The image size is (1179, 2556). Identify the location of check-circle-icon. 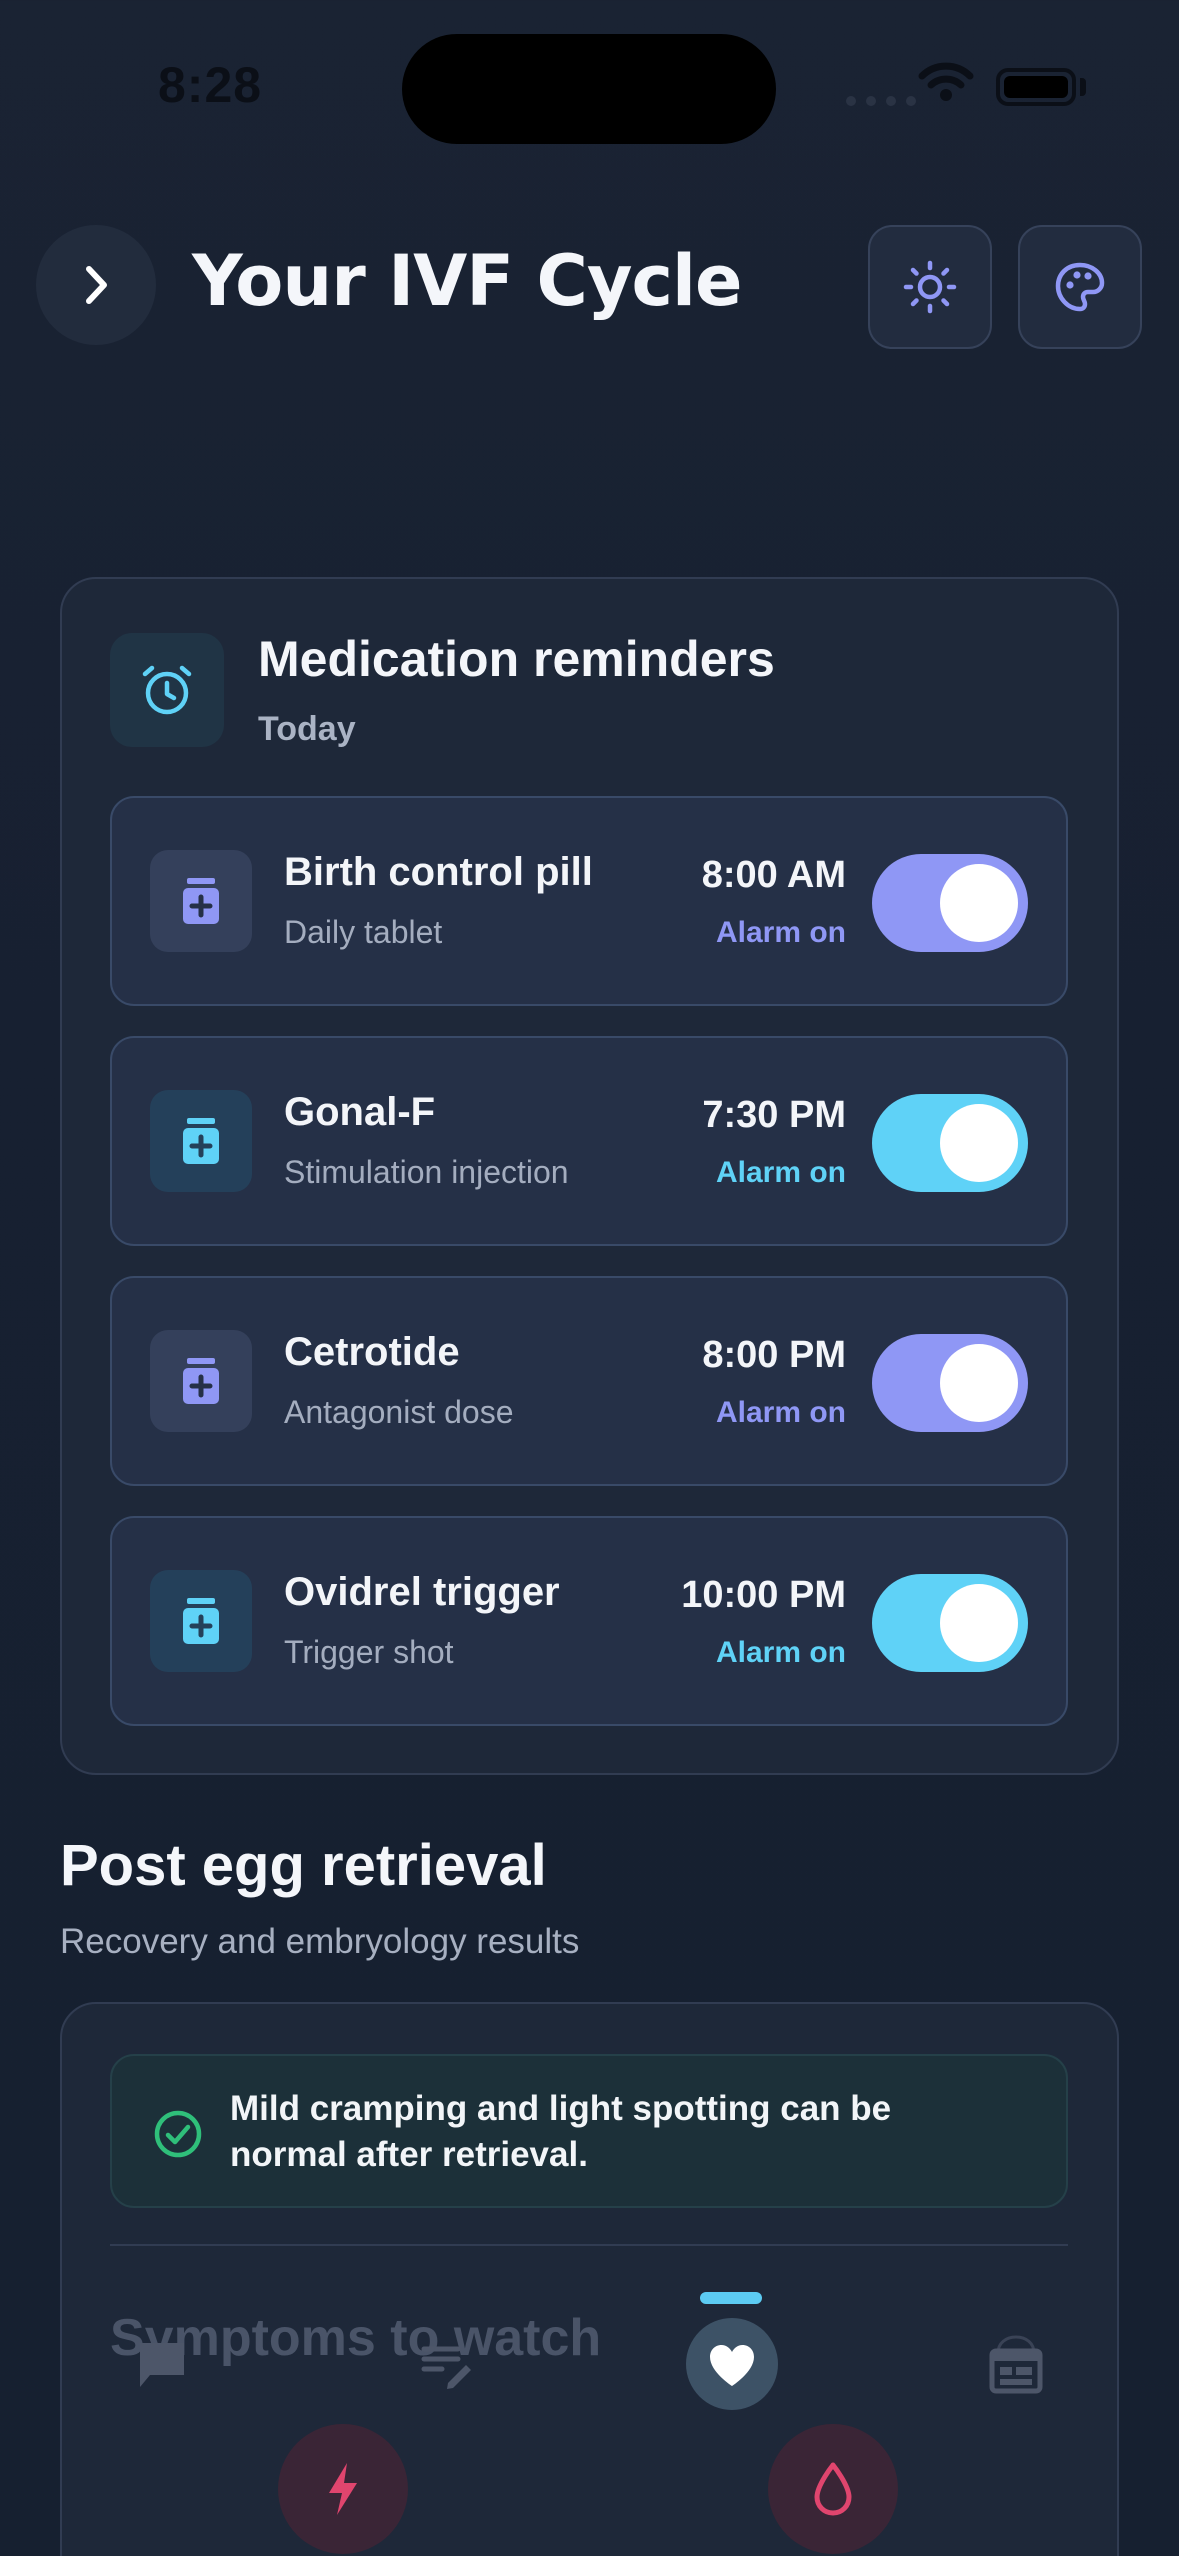
(178, 2134).